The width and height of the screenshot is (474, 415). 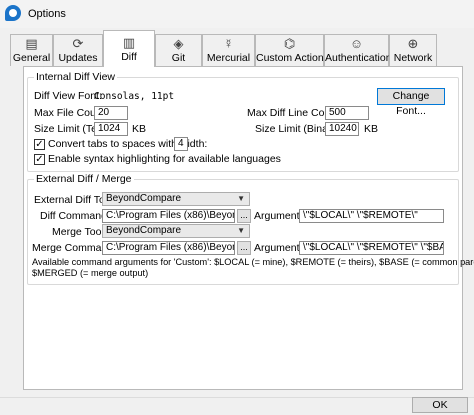 What do you see at coordinates (342, 129) in the screenshot?
I see `size-limit-binary-input: 10240` at bounding box center [342, 129].